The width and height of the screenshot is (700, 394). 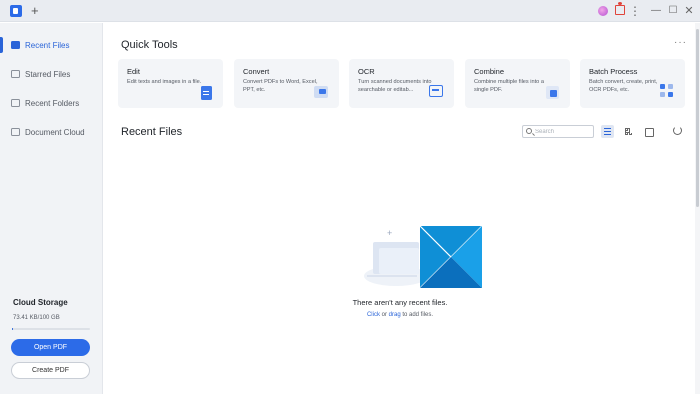 I want to click on drag-to-add-link: drag, so click(x=395, y=315).